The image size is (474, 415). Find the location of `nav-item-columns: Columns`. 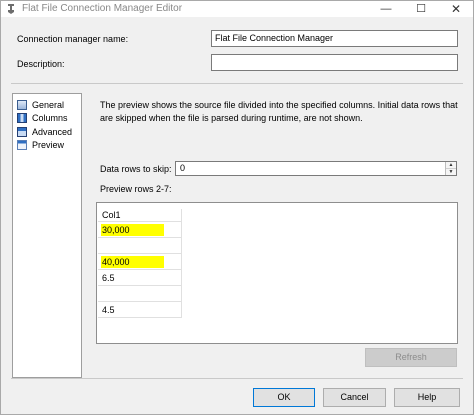

nav-item-columns: Columns is located at coordinates (42, 117).